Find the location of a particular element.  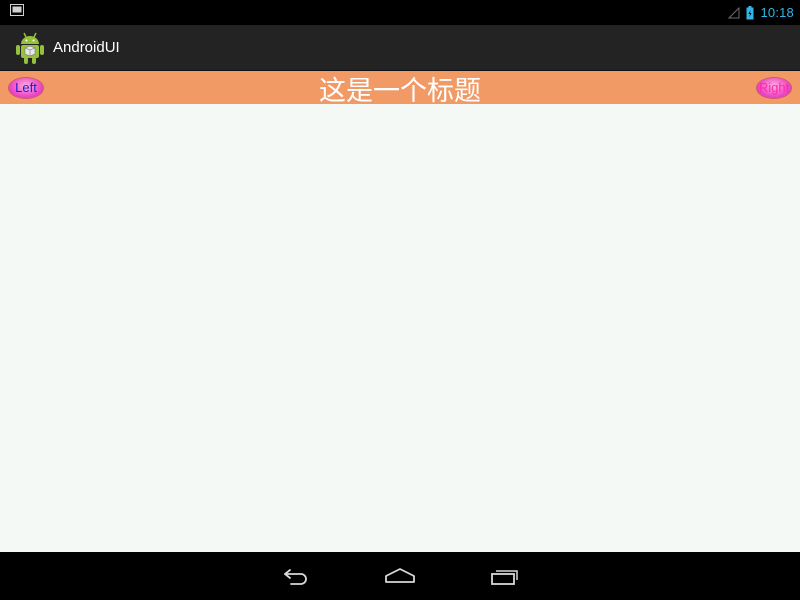

custom-title-bar: Left 这是一个标题 Right is located at coordinates (400, 87).